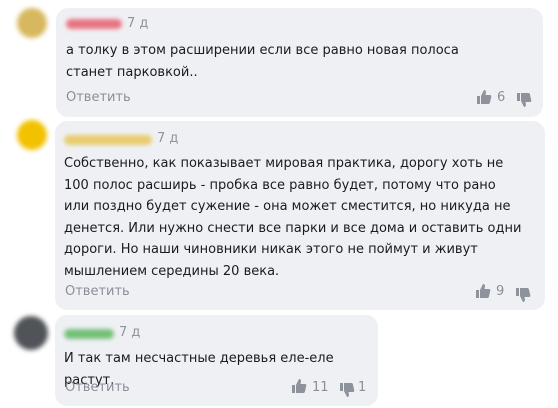 This screenshot has width=558, height=408. What do you see at coordinates (501, 97) in the screenshot?
I see `like-count: 6` at bounding box center [501, 97].